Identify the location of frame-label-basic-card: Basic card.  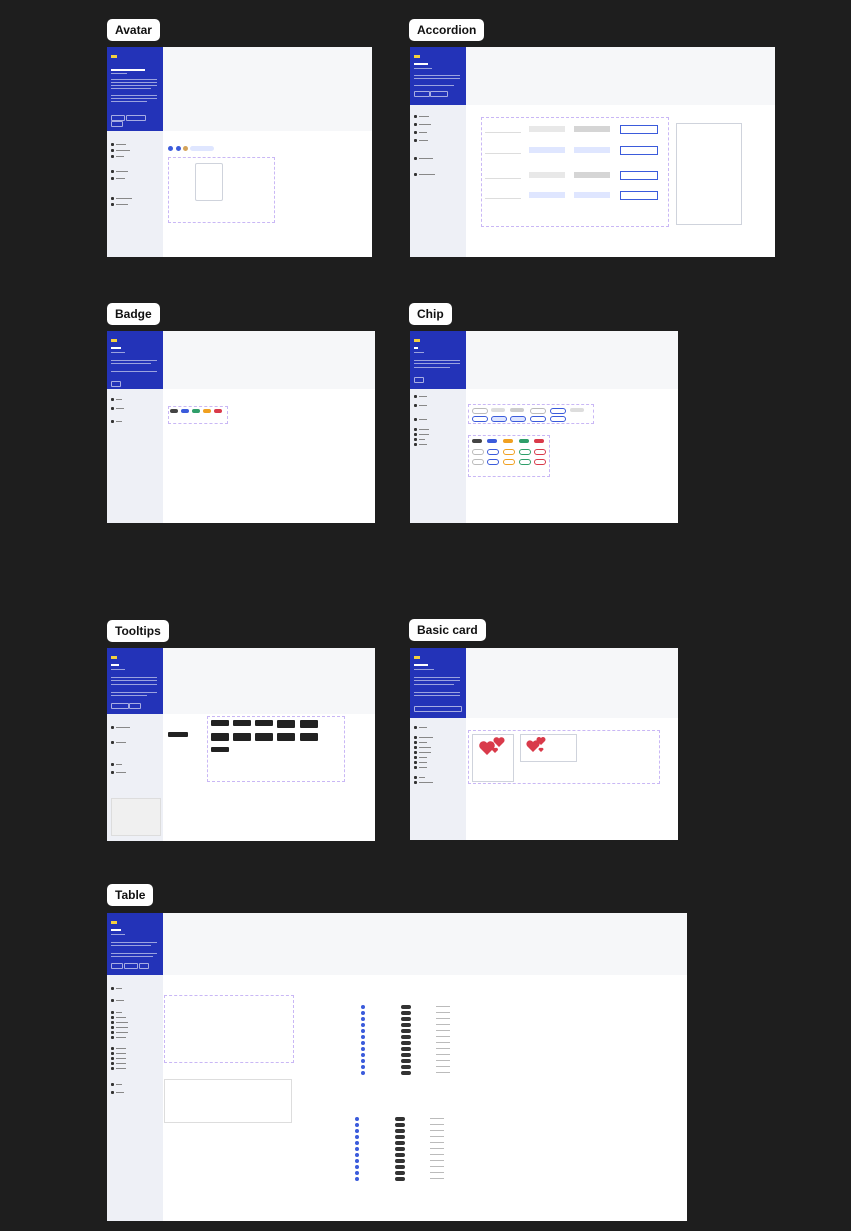
(447, 630).